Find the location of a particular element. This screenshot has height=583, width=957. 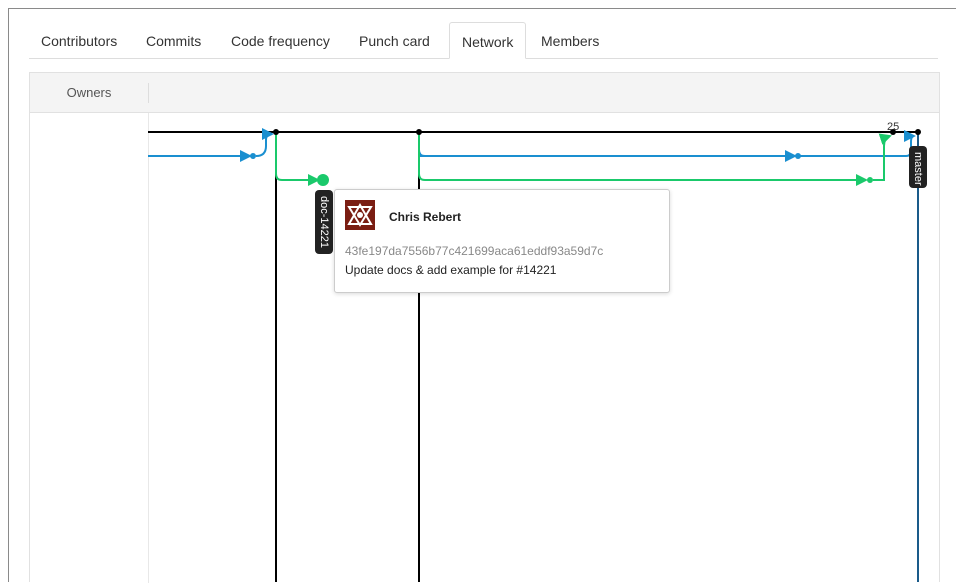

branch-label-doc-14221: doc-14221 is located at coordinates (324, 222).